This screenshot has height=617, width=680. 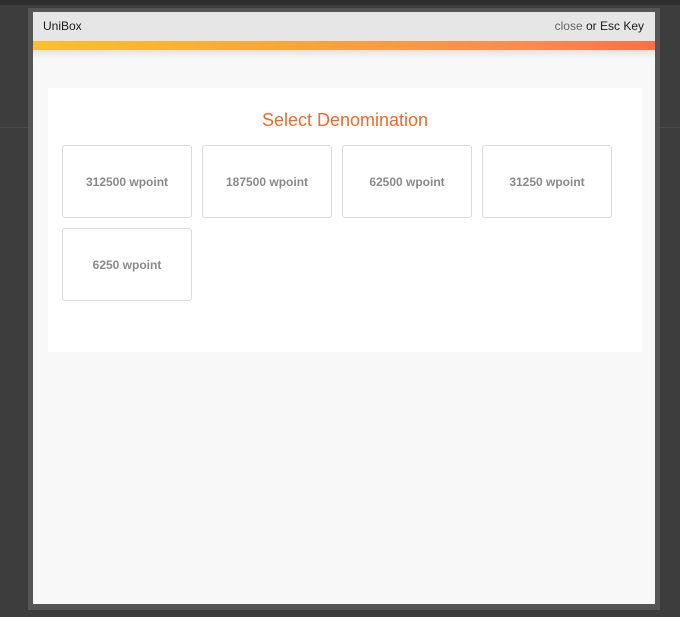 I want to click on close-area: close or Esc Key, so click(x=599, y=26).